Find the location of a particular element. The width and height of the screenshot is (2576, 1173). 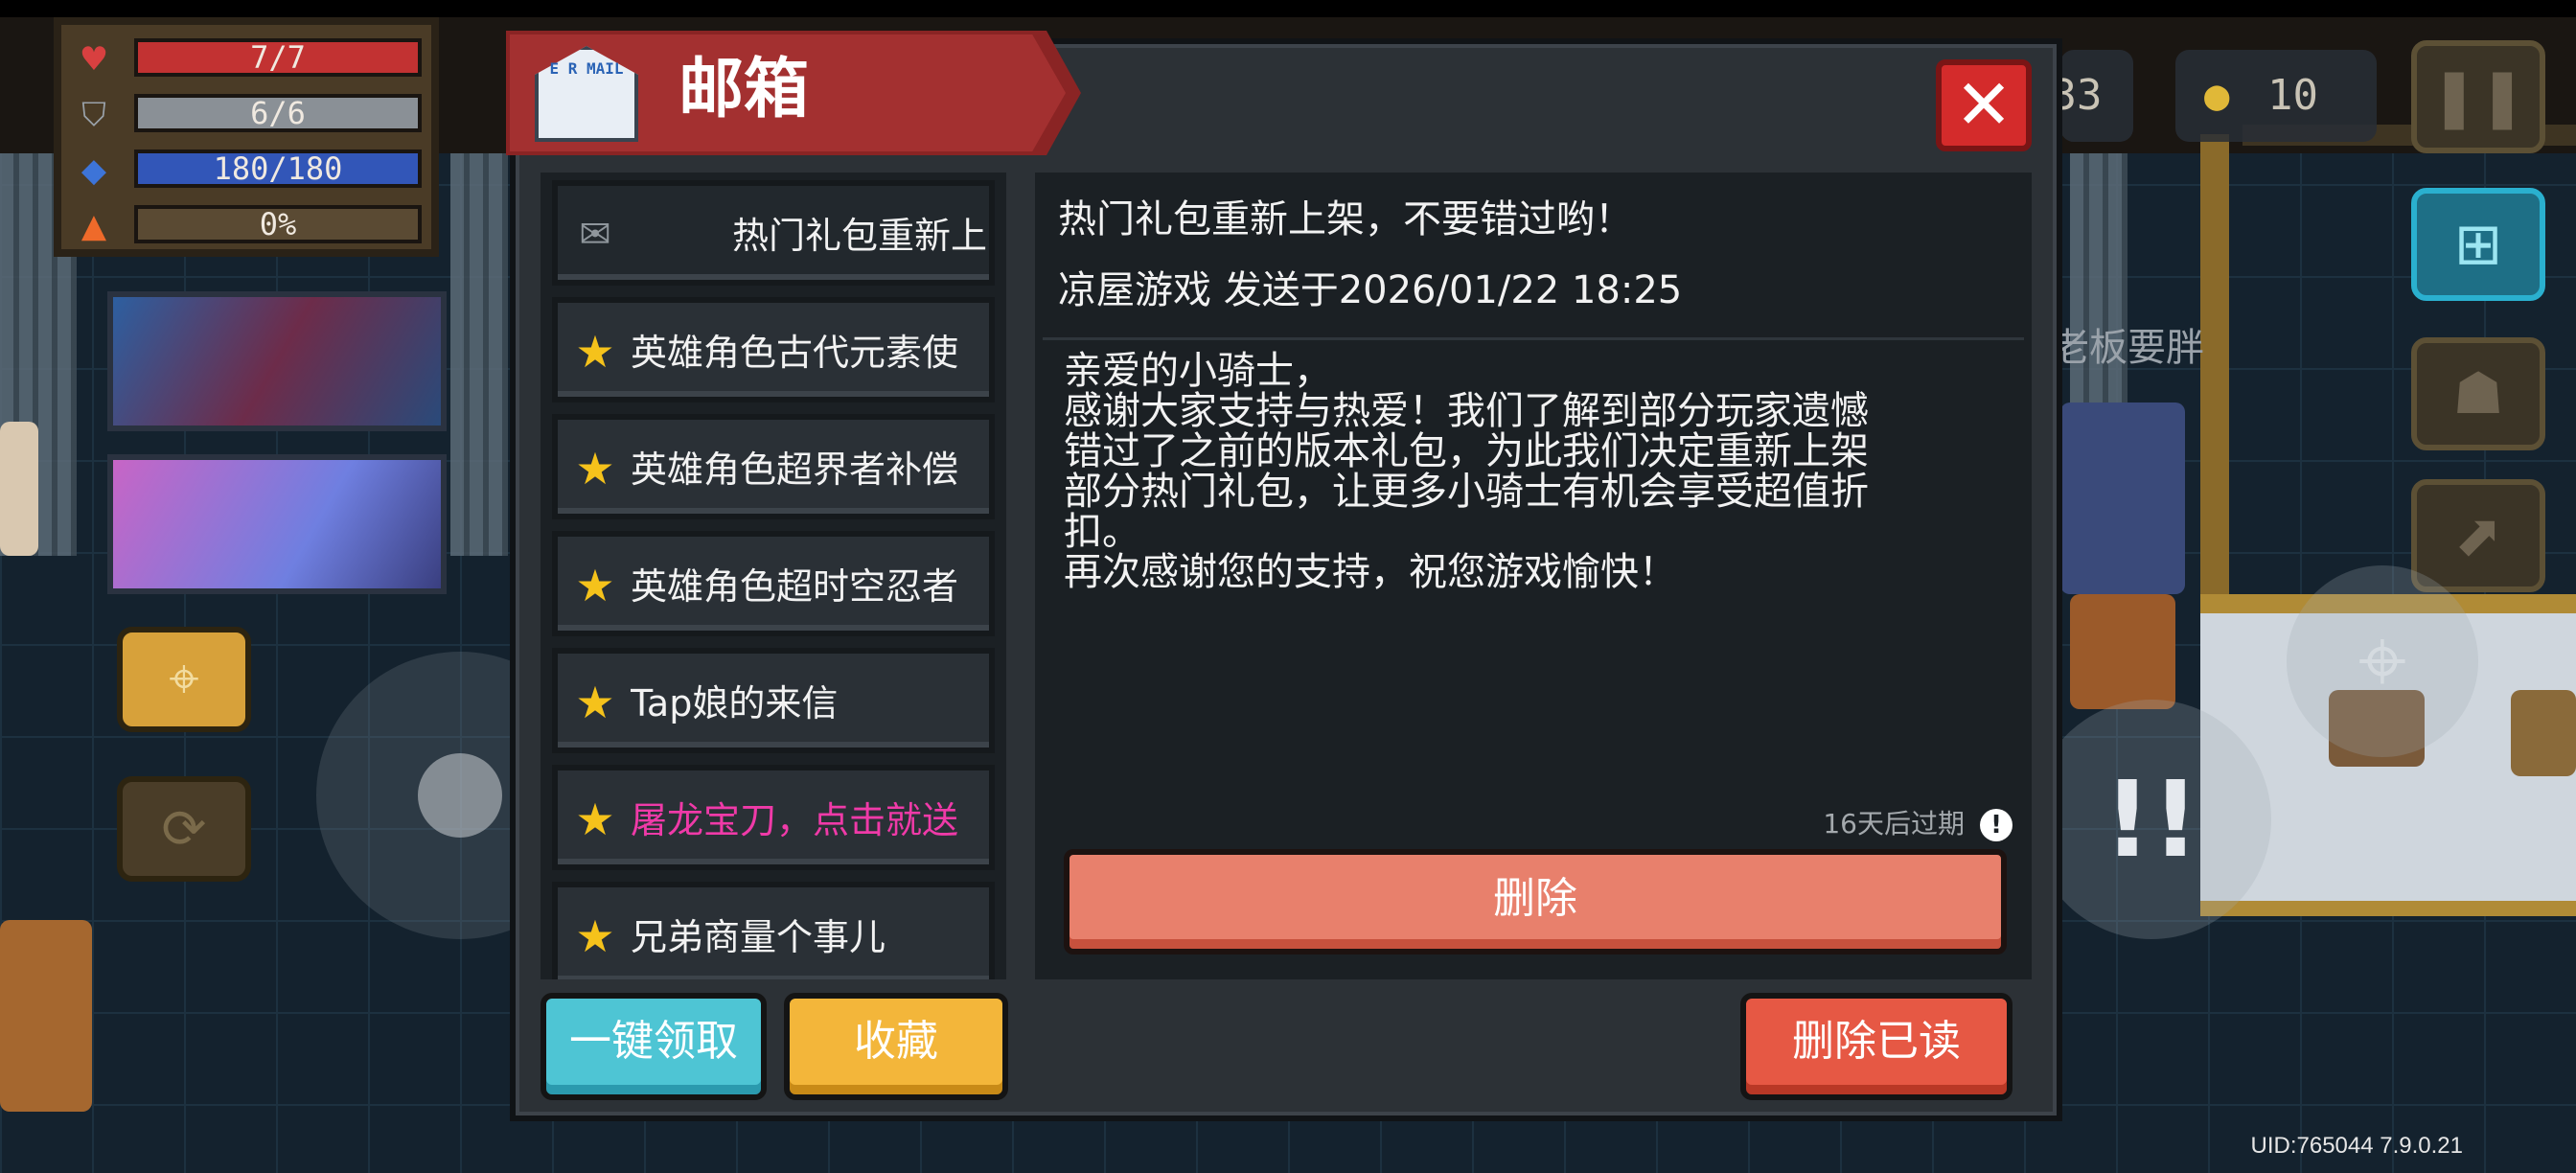

aim-button: ⌖ is located at coordinates (2382, 661).